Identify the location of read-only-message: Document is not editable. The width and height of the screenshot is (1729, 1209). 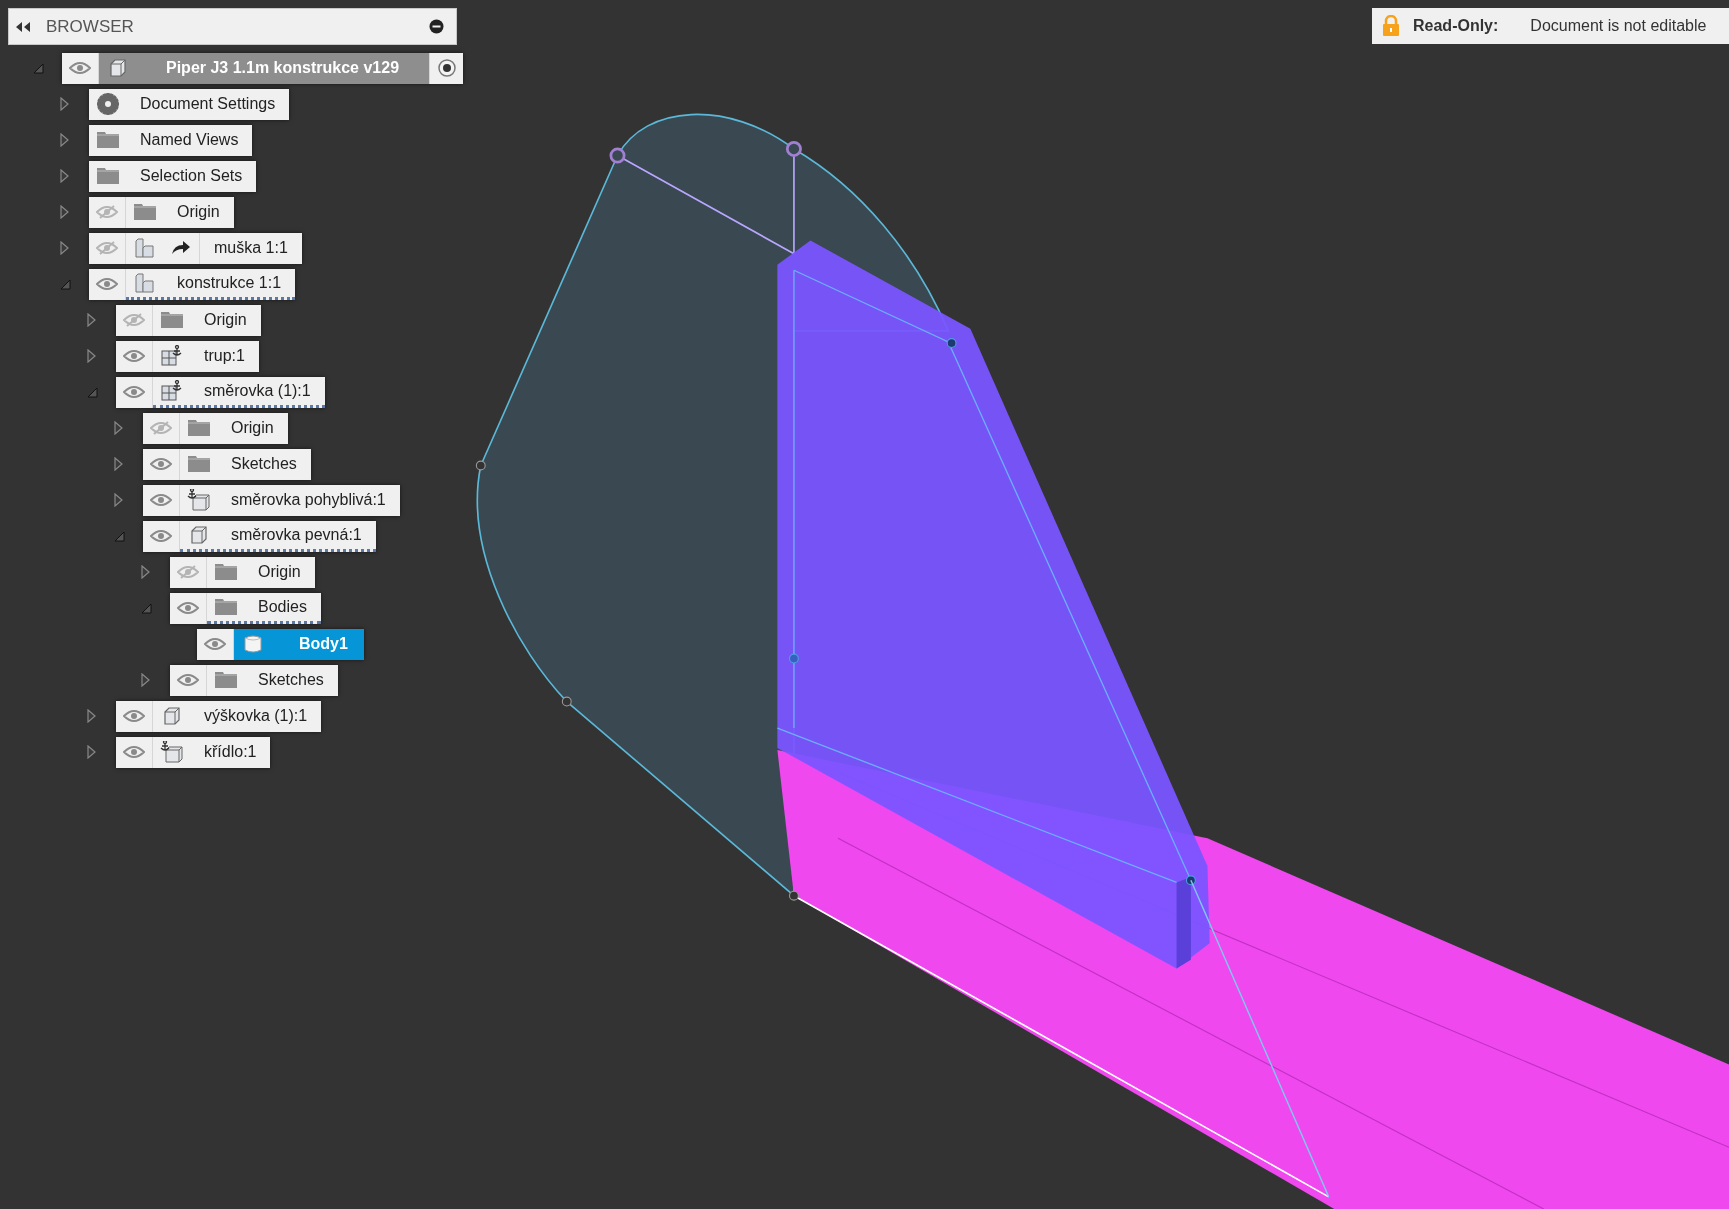
(1618, 26).